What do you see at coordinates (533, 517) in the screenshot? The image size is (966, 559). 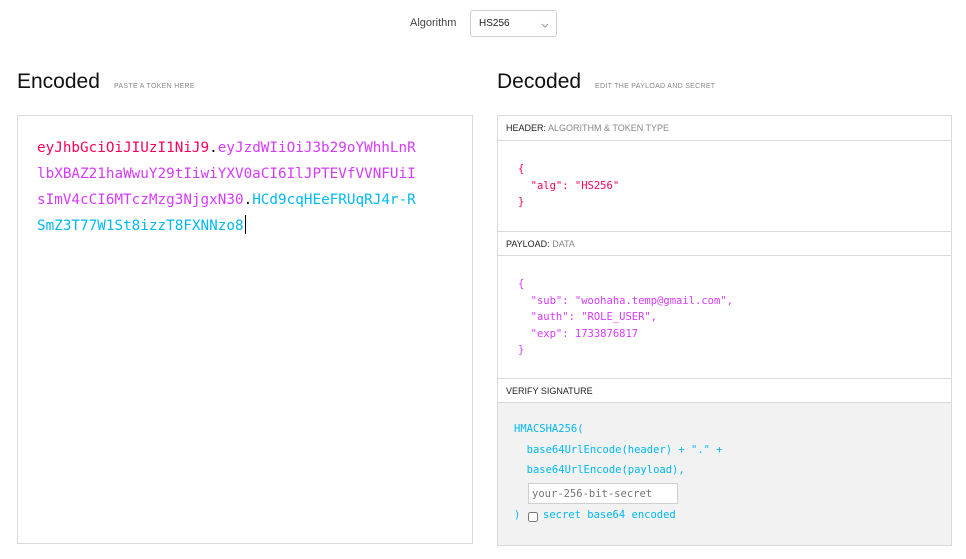 I see `secret-base64-checkbox` at bounding box center [533, 517].